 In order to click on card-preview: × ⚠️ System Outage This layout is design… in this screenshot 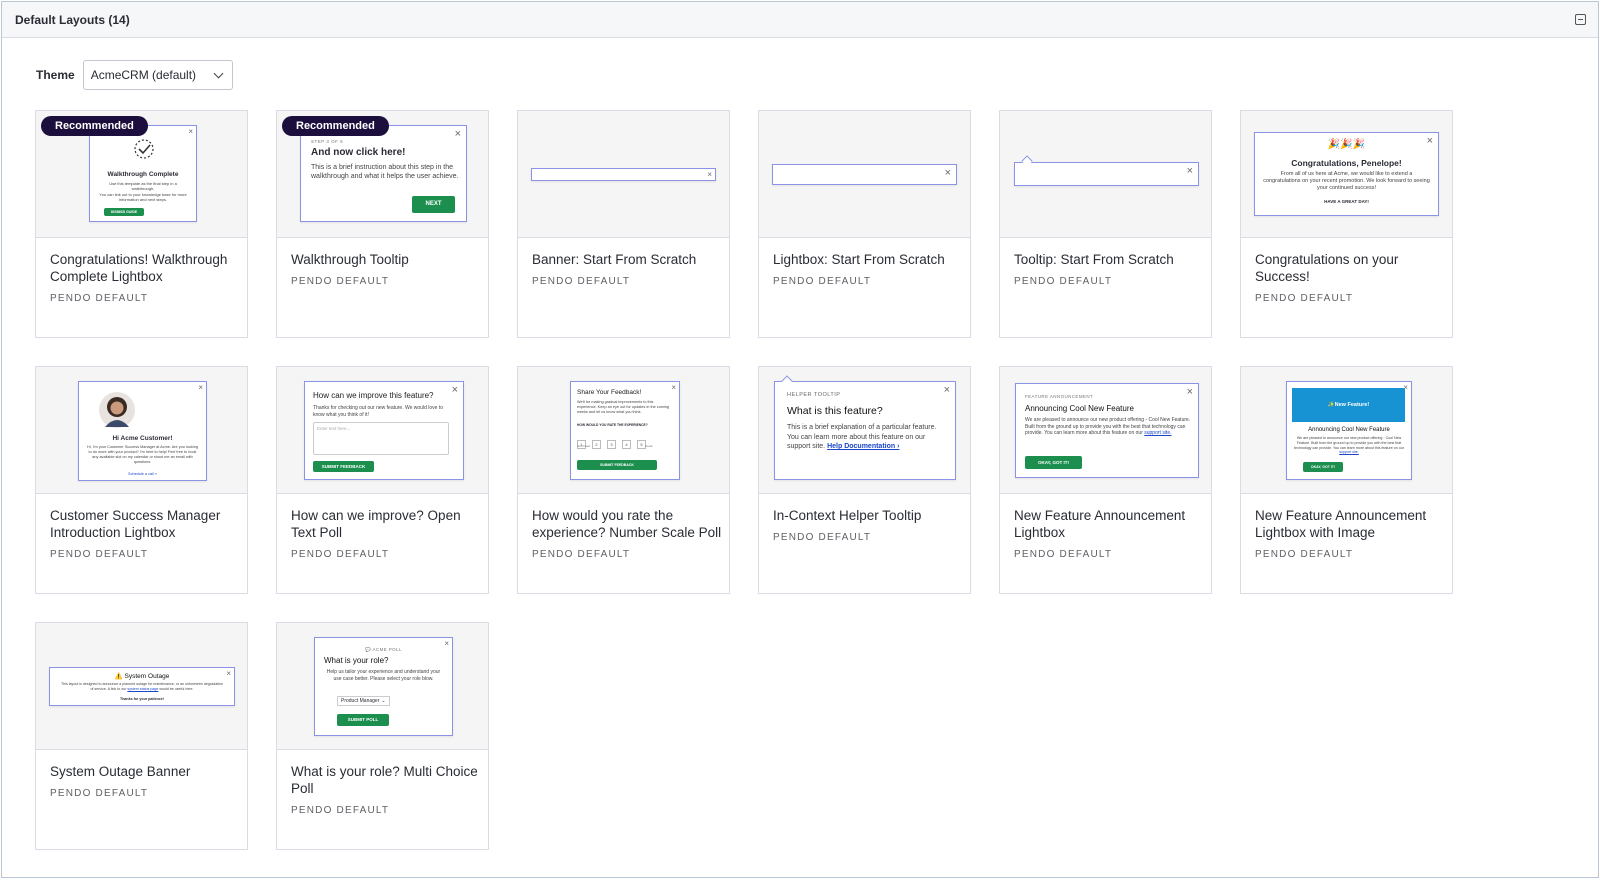, I will do `click(141, 686)`.